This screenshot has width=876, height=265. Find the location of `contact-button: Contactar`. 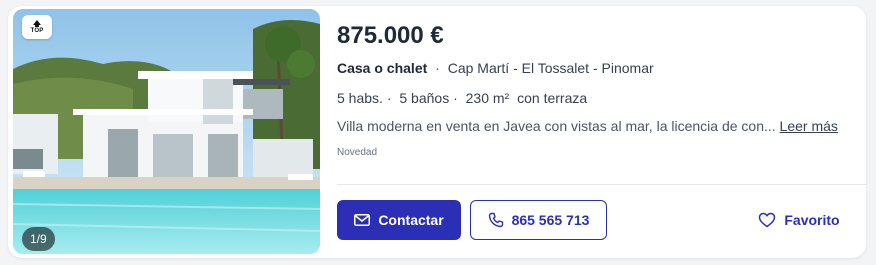

contact-button: Contactar is located at coordinates (399, 220).